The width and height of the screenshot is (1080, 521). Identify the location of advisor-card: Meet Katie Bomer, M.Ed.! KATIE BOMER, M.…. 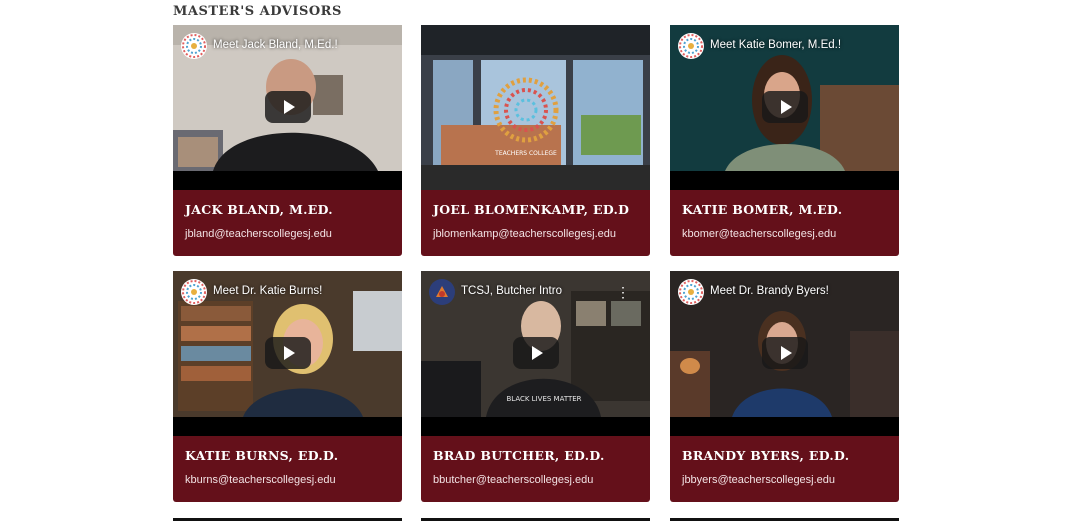
(784, 140).